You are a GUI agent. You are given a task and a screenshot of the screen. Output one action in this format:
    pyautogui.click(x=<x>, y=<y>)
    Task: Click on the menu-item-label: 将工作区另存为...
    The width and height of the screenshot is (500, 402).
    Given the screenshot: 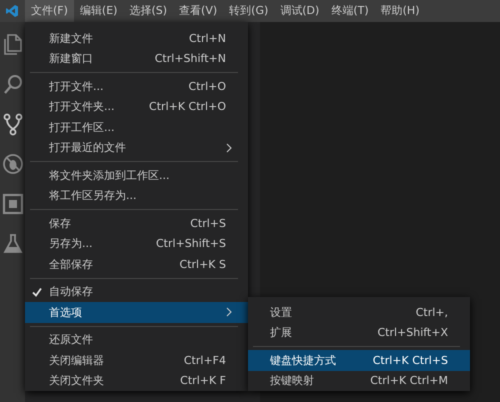 What is the action you would take?
    pyautogui.click(x=93, y=196)
    